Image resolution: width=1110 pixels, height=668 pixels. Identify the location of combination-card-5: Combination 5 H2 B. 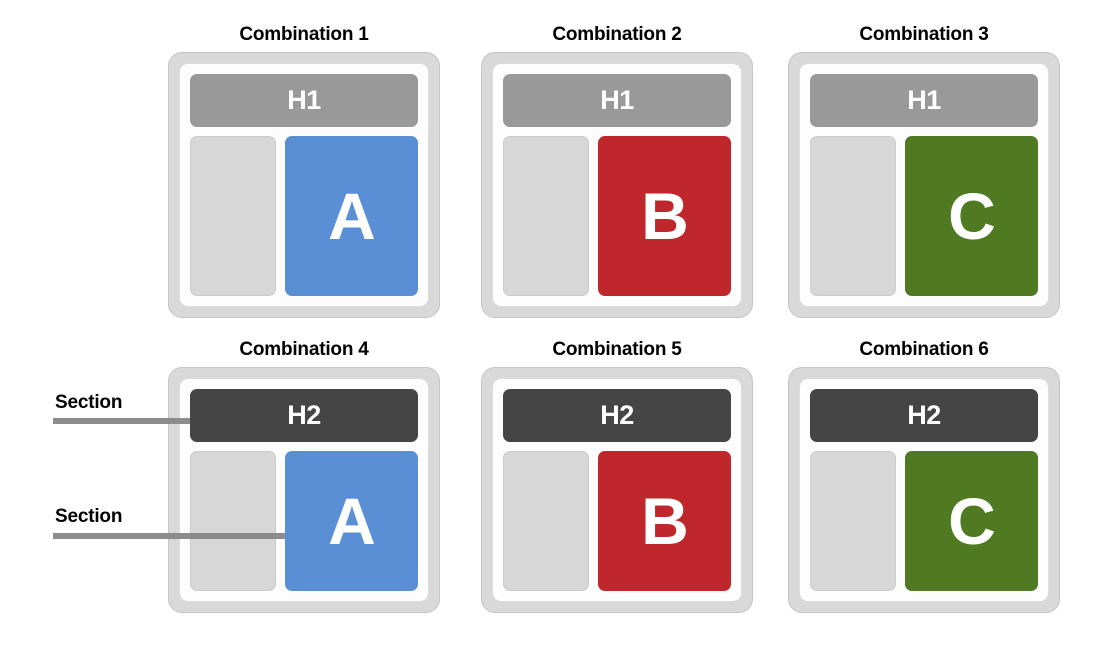
(617, 476).